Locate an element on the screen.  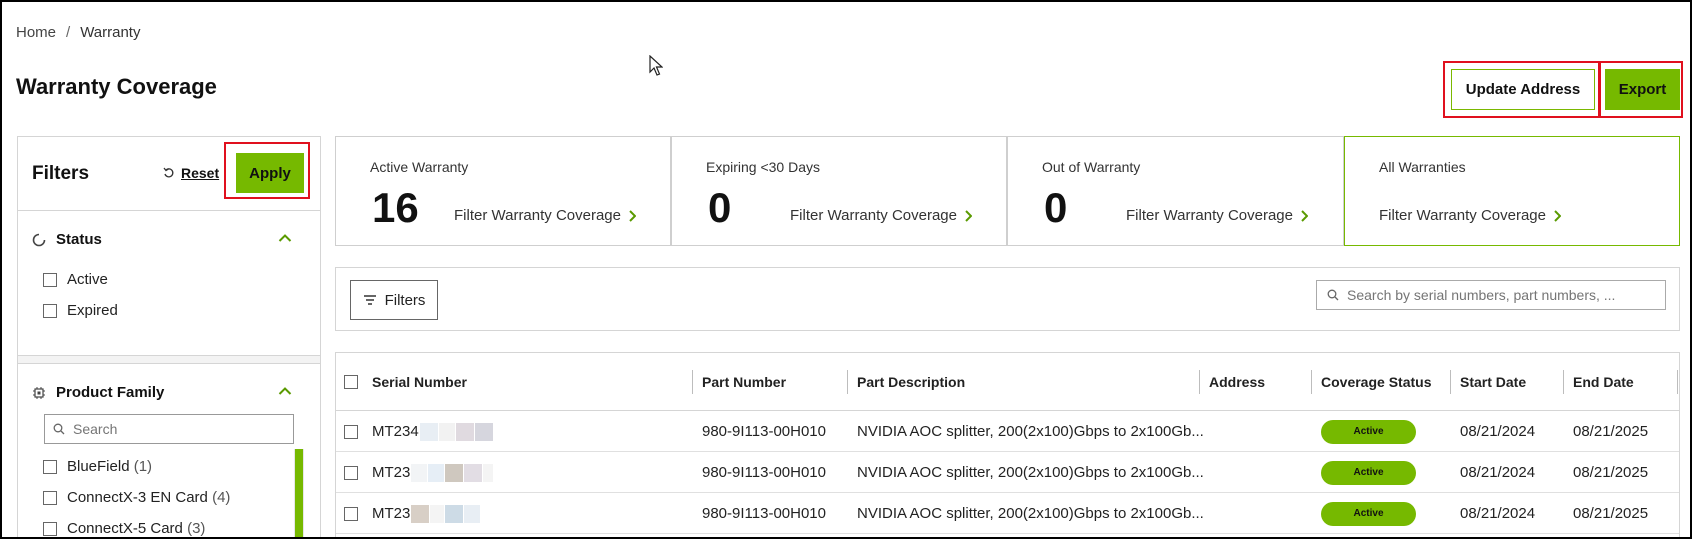
card-label: Active Warranty is located at coordinates (419, 167).